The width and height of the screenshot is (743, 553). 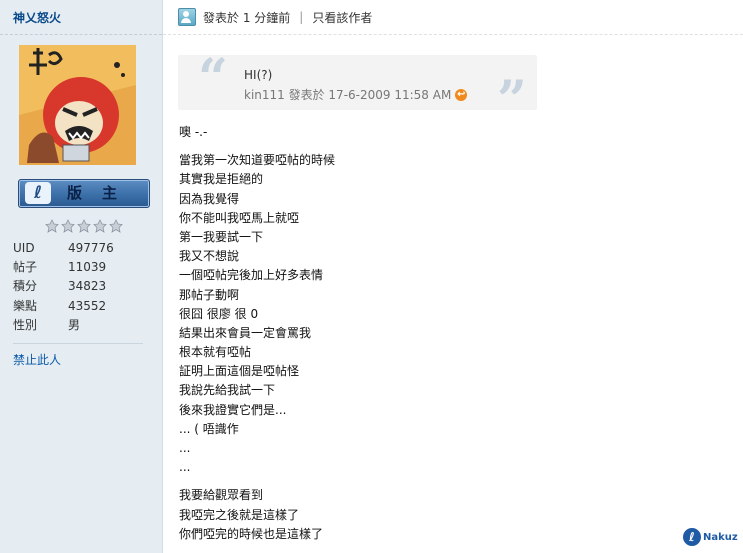 I want to click on rank-stars, so click(x=85, y=226).